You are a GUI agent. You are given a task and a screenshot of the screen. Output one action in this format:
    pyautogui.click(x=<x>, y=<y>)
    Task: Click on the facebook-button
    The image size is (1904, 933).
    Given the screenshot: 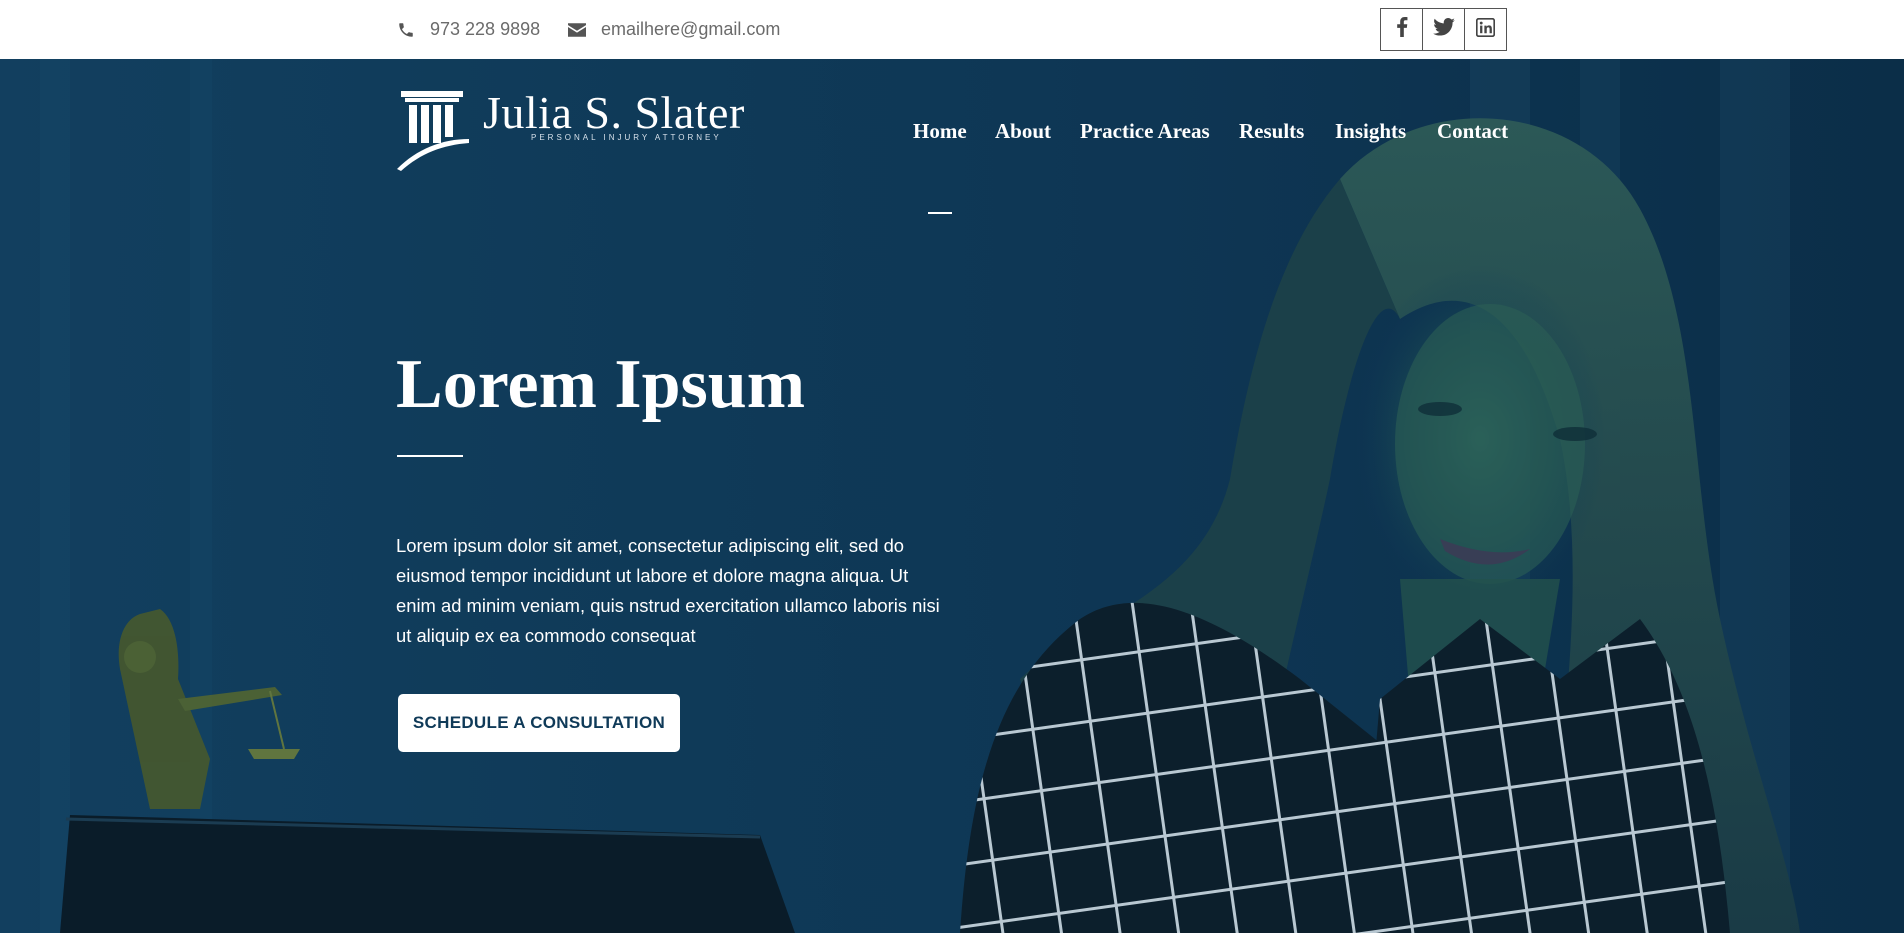 What is the action you would take?
    pyautogui.click(x=1401, y=29)
    